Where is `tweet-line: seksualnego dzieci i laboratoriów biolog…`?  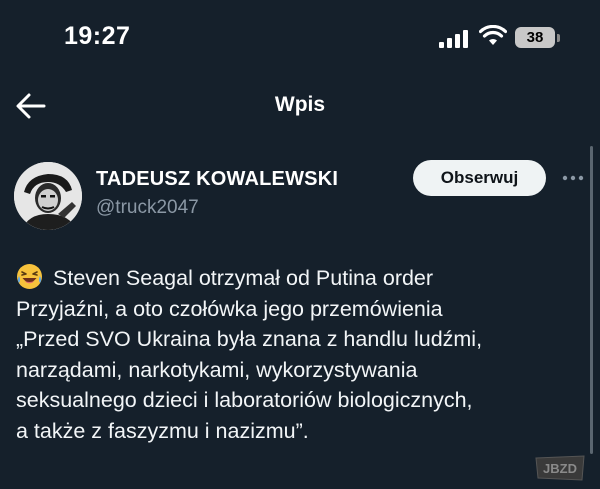
tweet-line: seksualnego dzieci i laboratoriów biolog… is located at coordinates (244, 400).